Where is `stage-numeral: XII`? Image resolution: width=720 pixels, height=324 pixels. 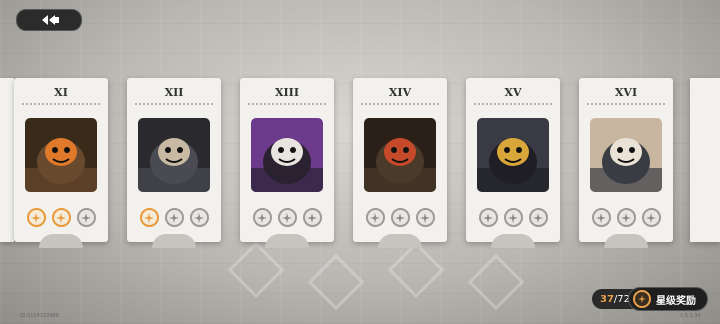 stage-numeral: XII is located at coordinates (174, 92).